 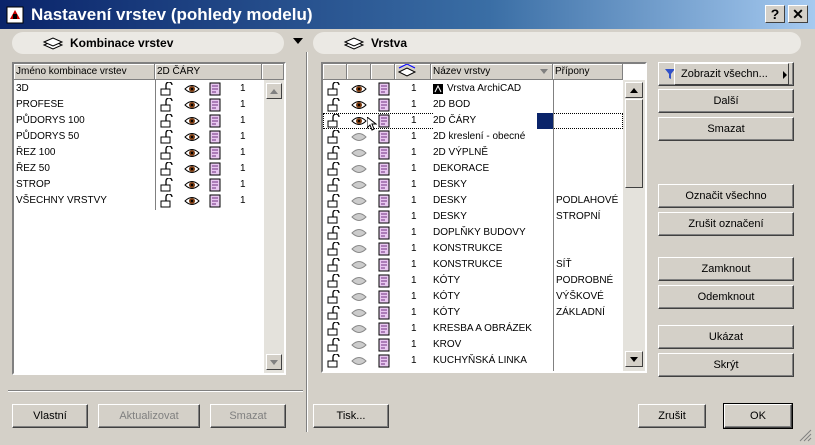 What do you see at coordinates (473, 89) in the screenshot?
I see `layer-row: 1 Vrstva ArchiCAD` at bounding box center [473, 89].